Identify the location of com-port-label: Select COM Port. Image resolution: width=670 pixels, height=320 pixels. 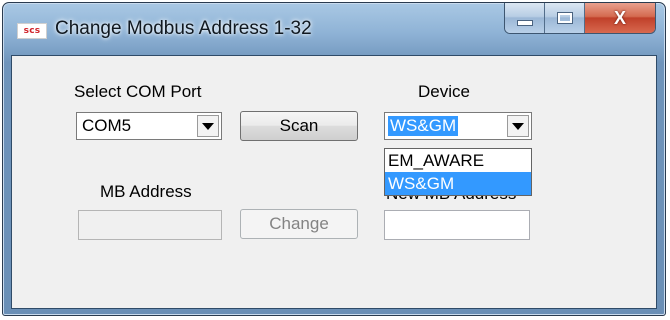
(138, 91).